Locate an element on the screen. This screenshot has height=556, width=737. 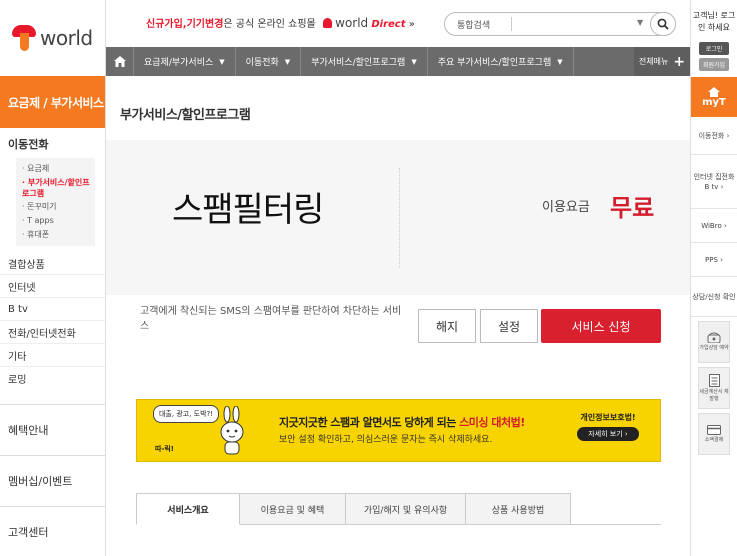
quick-mobile: 이동전화 › is located at coordinates (714, 136).